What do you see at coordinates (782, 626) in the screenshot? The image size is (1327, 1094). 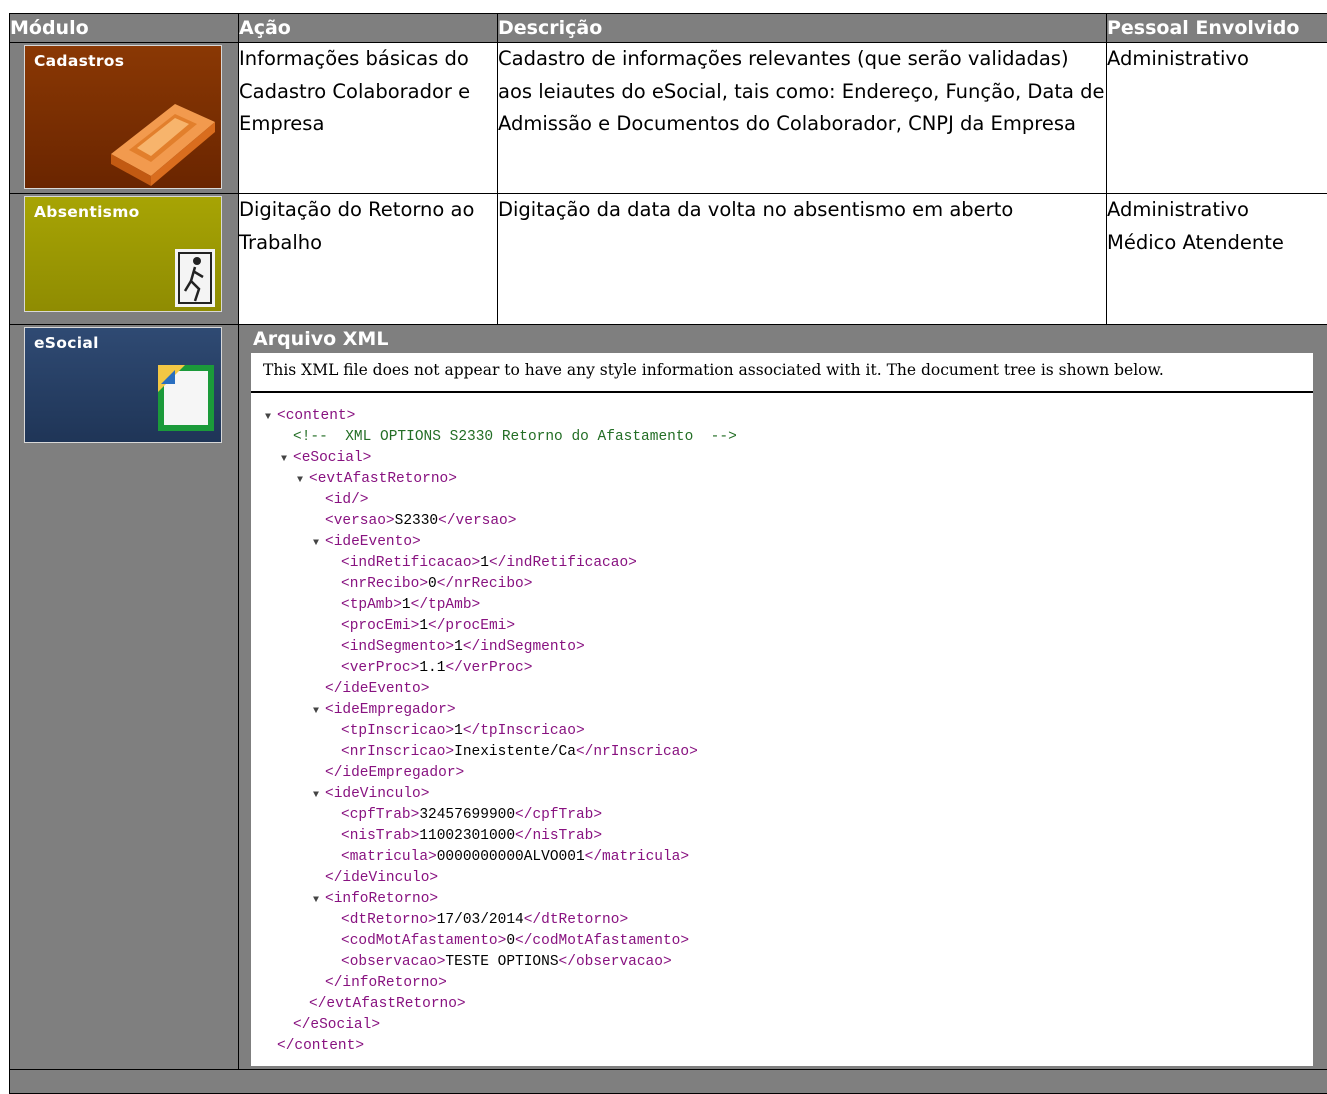 I see `xml-line: <procEmi>1</procEmi>` at bounding box center [782, 626].